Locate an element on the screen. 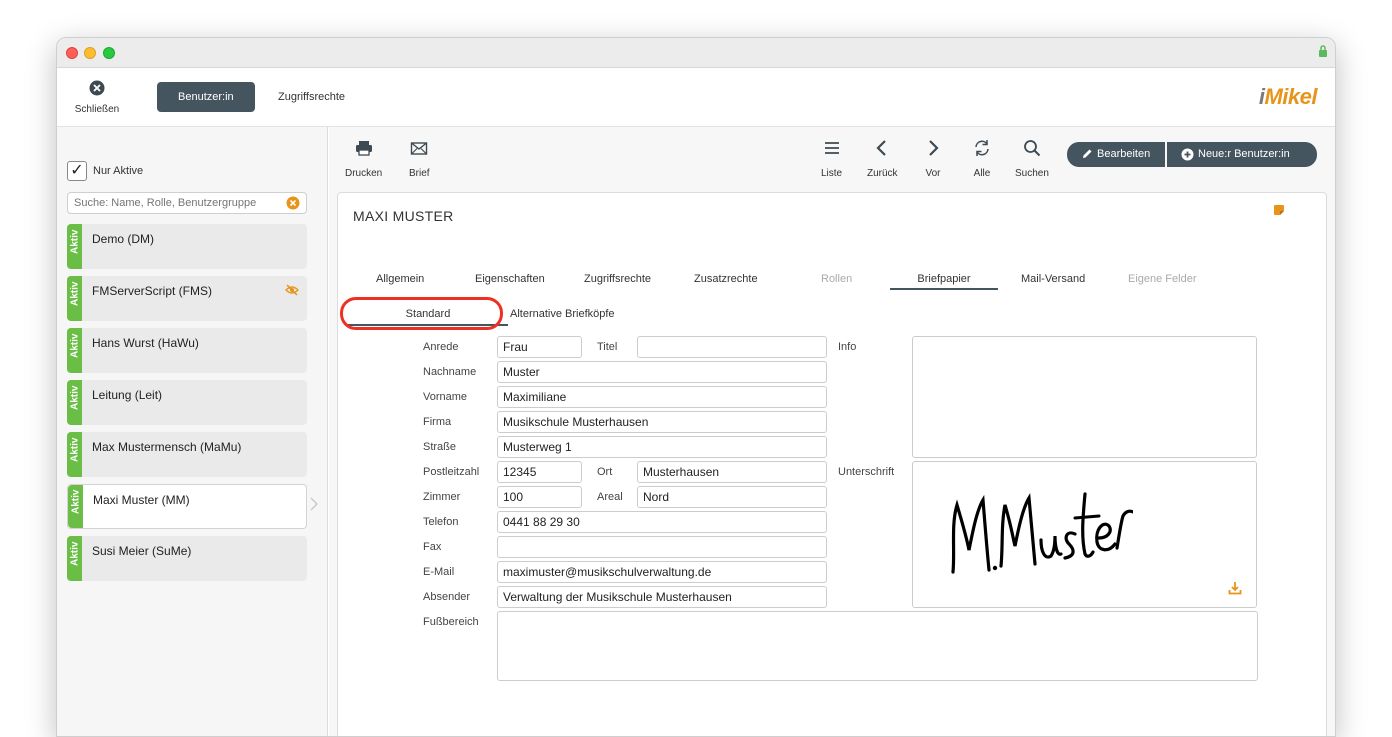 The image size is (1392, 737). email-label: E-Mail is located at coordinates (439, 572).